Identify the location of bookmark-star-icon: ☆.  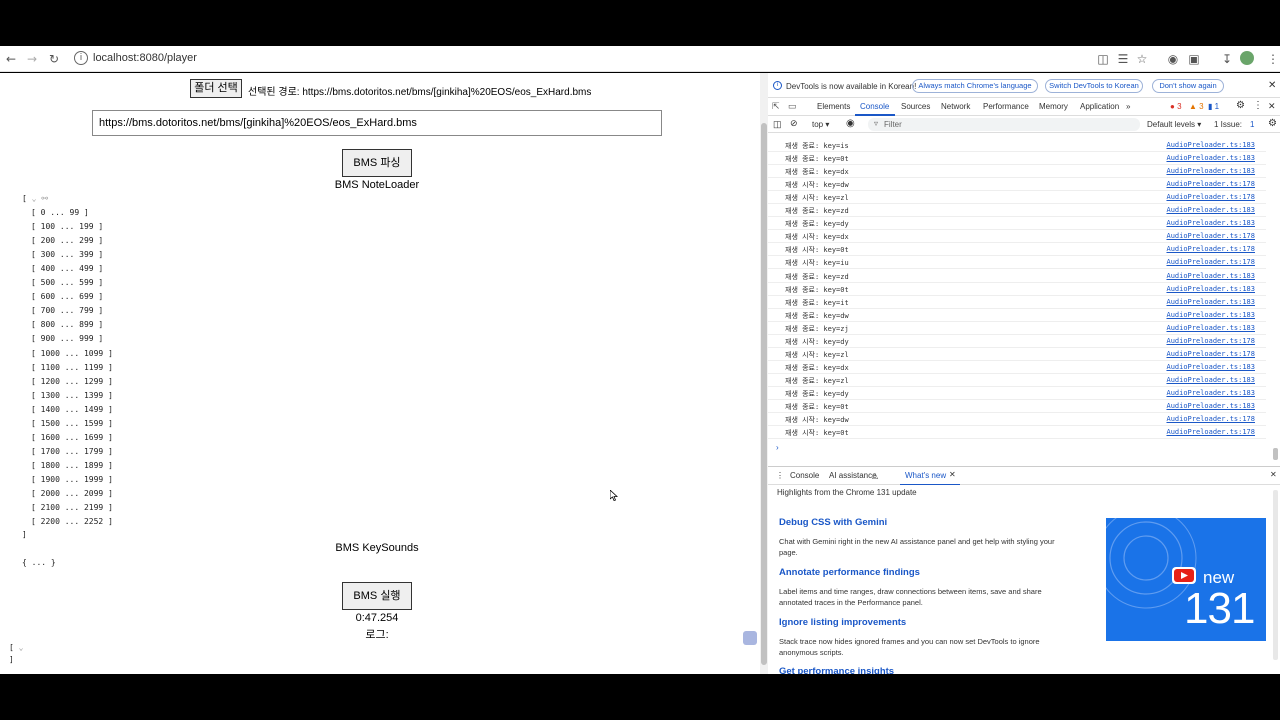
(1142, 59).